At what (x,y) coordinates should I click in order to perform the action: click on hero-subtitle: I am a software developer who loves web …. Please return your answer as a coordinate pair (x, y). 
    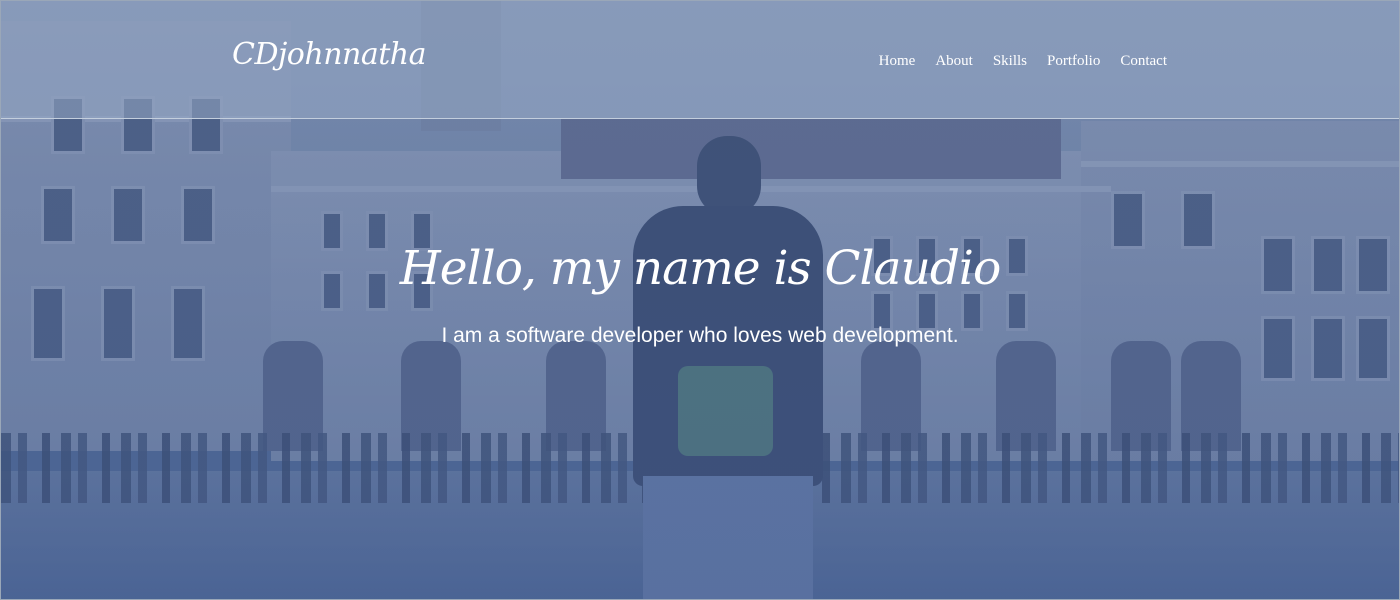
    Looking at the image, I should click on (700, 335).